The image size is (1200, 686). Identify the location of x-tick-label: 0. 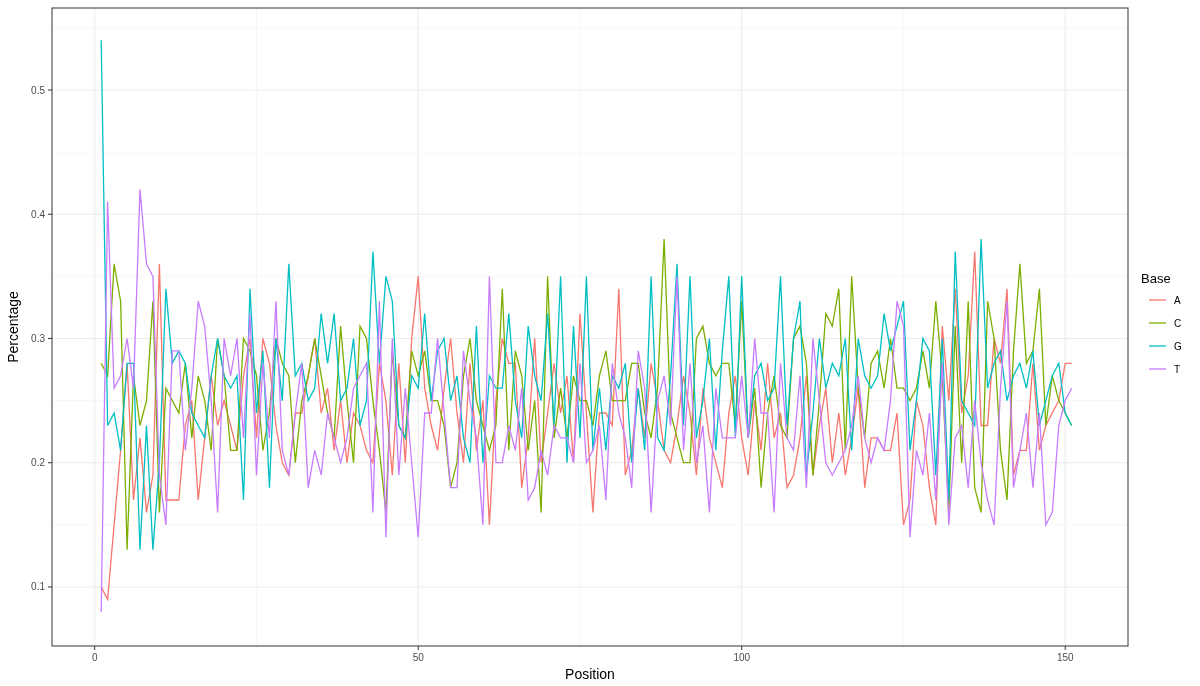
(94, 657).